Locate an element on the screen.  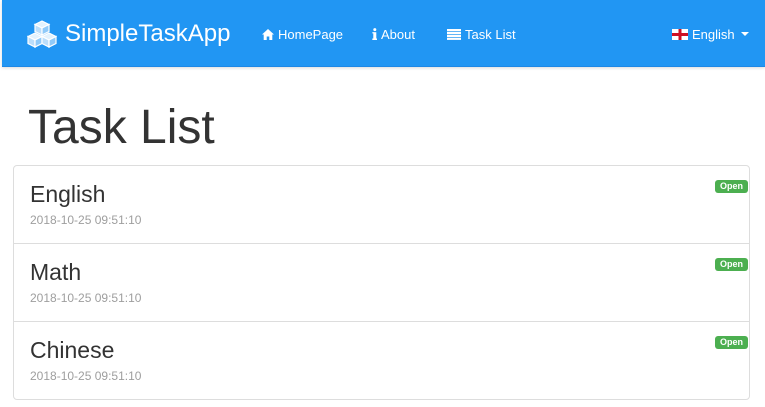
language-label: English is located at coordinates (713, 34).